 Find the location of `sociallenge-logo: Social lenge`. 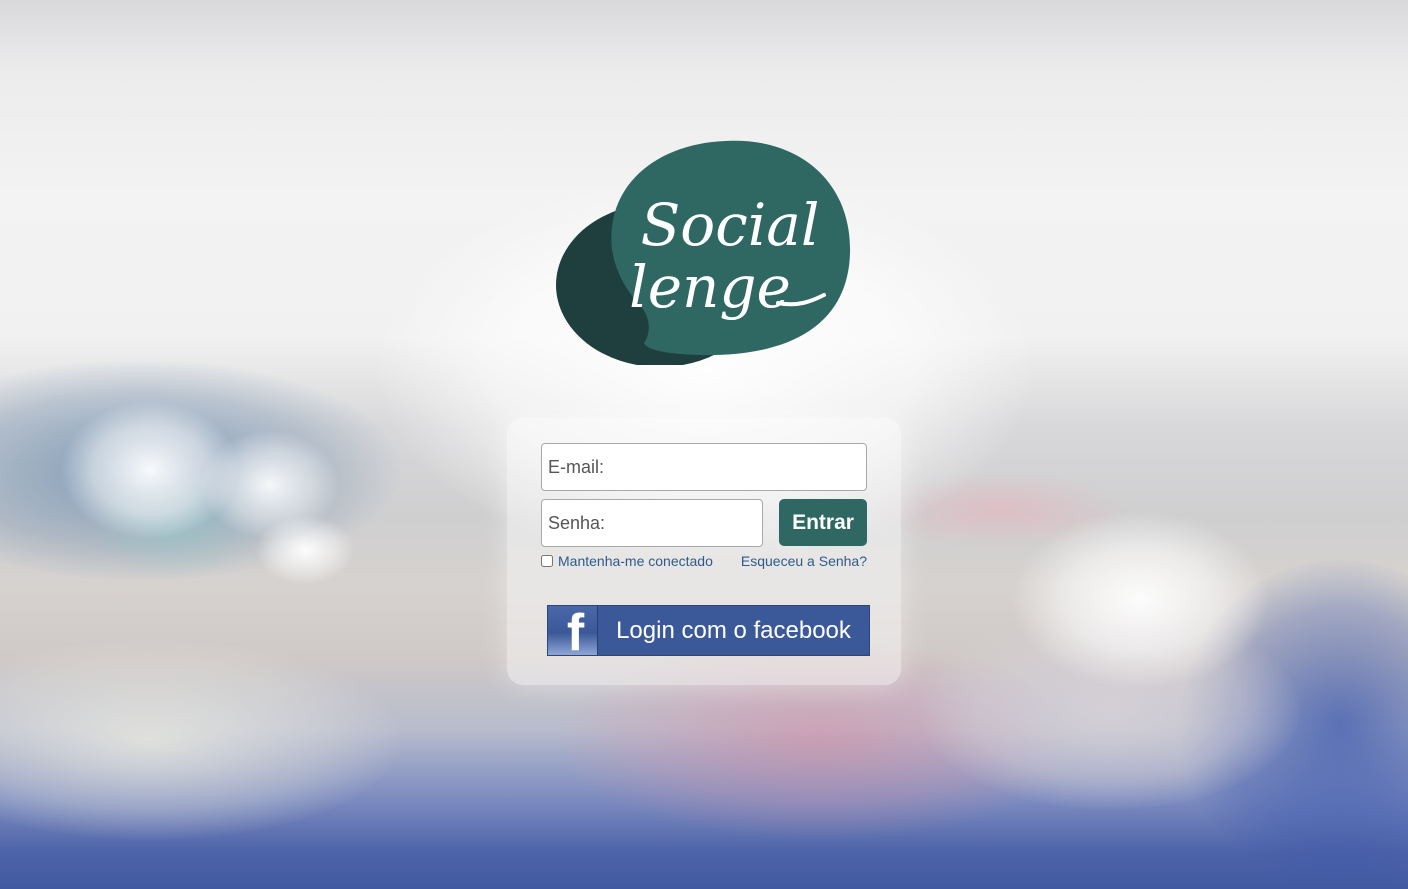

sociallenge-logo: Social lenge is located at coordinates (705, 250).